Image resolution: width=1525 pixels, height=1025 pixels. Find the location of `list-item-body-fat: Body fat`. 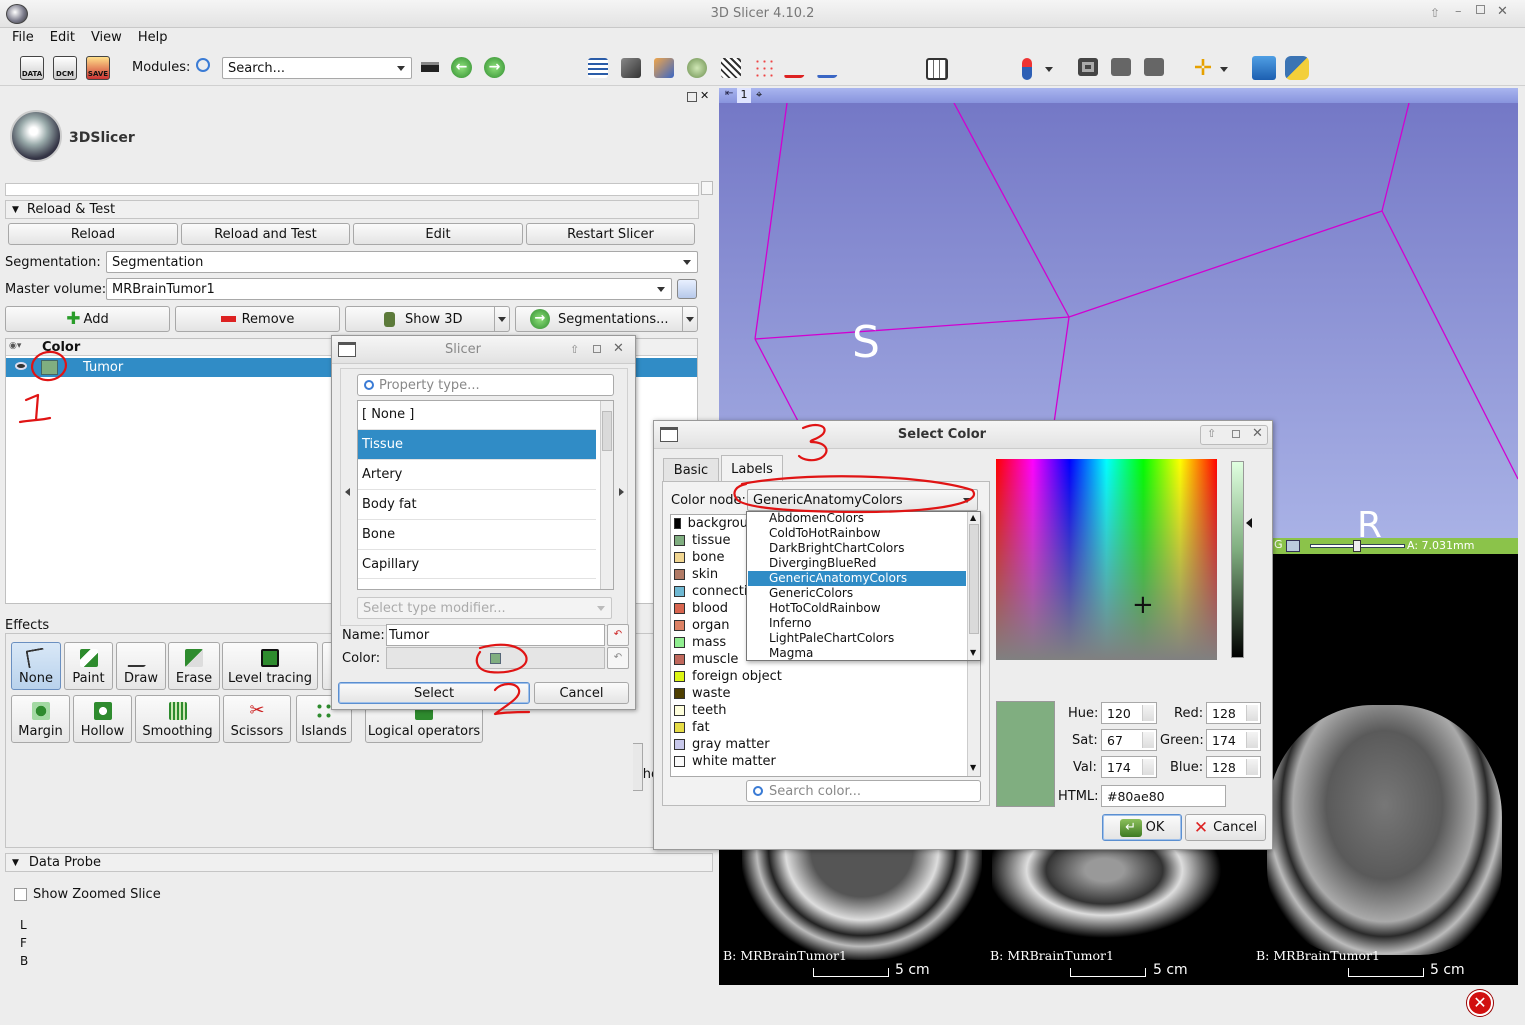

list-item-body-fat: Body fat is located at coordinates (477, 505).